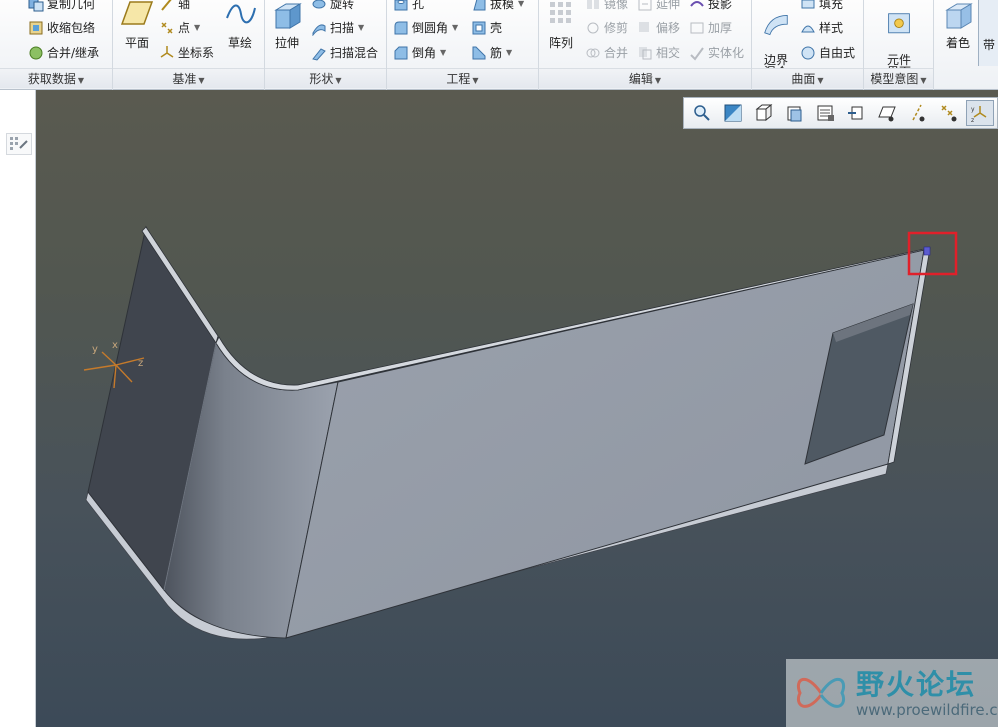 This screenshot has height=727, width=998. What do you see at coordinates (166, 5) in the screenshot?
I see `axis-icon` at bounding box center [166, 5].